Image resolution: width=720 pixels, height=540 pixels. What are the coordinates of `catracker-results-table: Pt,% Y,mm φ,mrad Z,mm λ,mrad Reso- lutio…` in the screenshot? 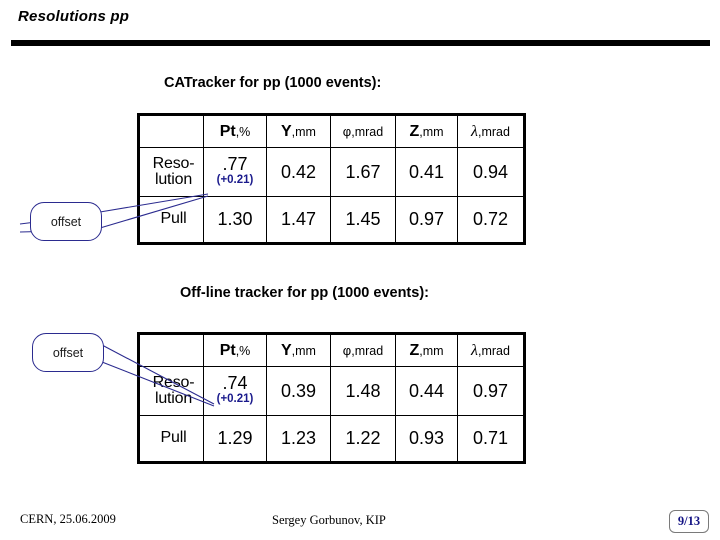 It's located at (331, 179).